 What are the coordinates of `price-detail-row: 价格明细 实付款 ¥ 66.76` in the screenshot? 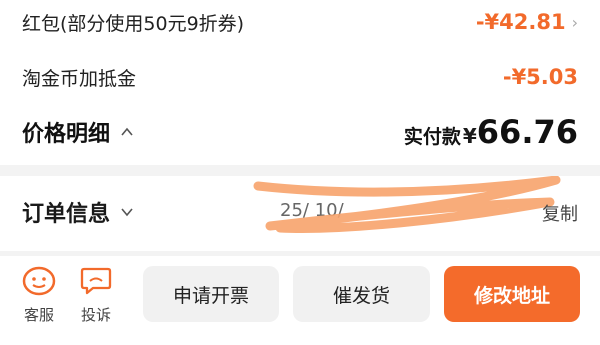 It's located at (300, 132).